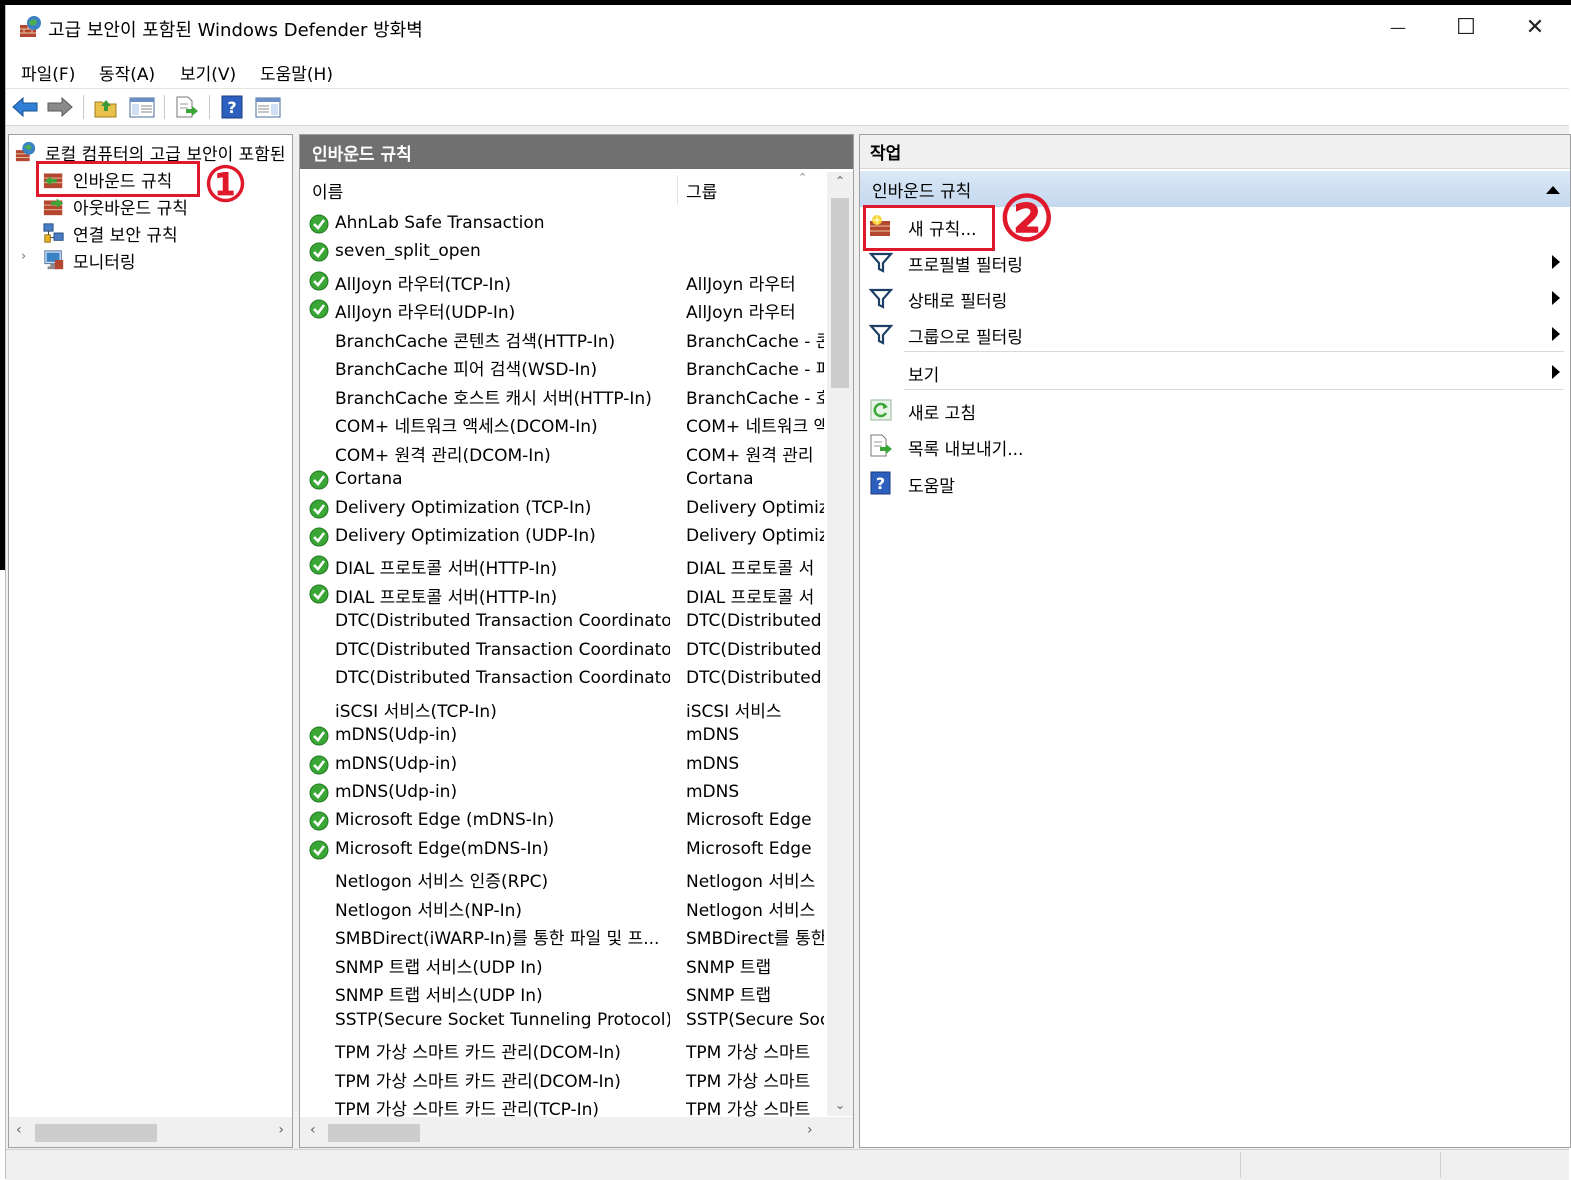  I want to click on action-filter-by-state: 상태로 필터링, so click(1215, 298).